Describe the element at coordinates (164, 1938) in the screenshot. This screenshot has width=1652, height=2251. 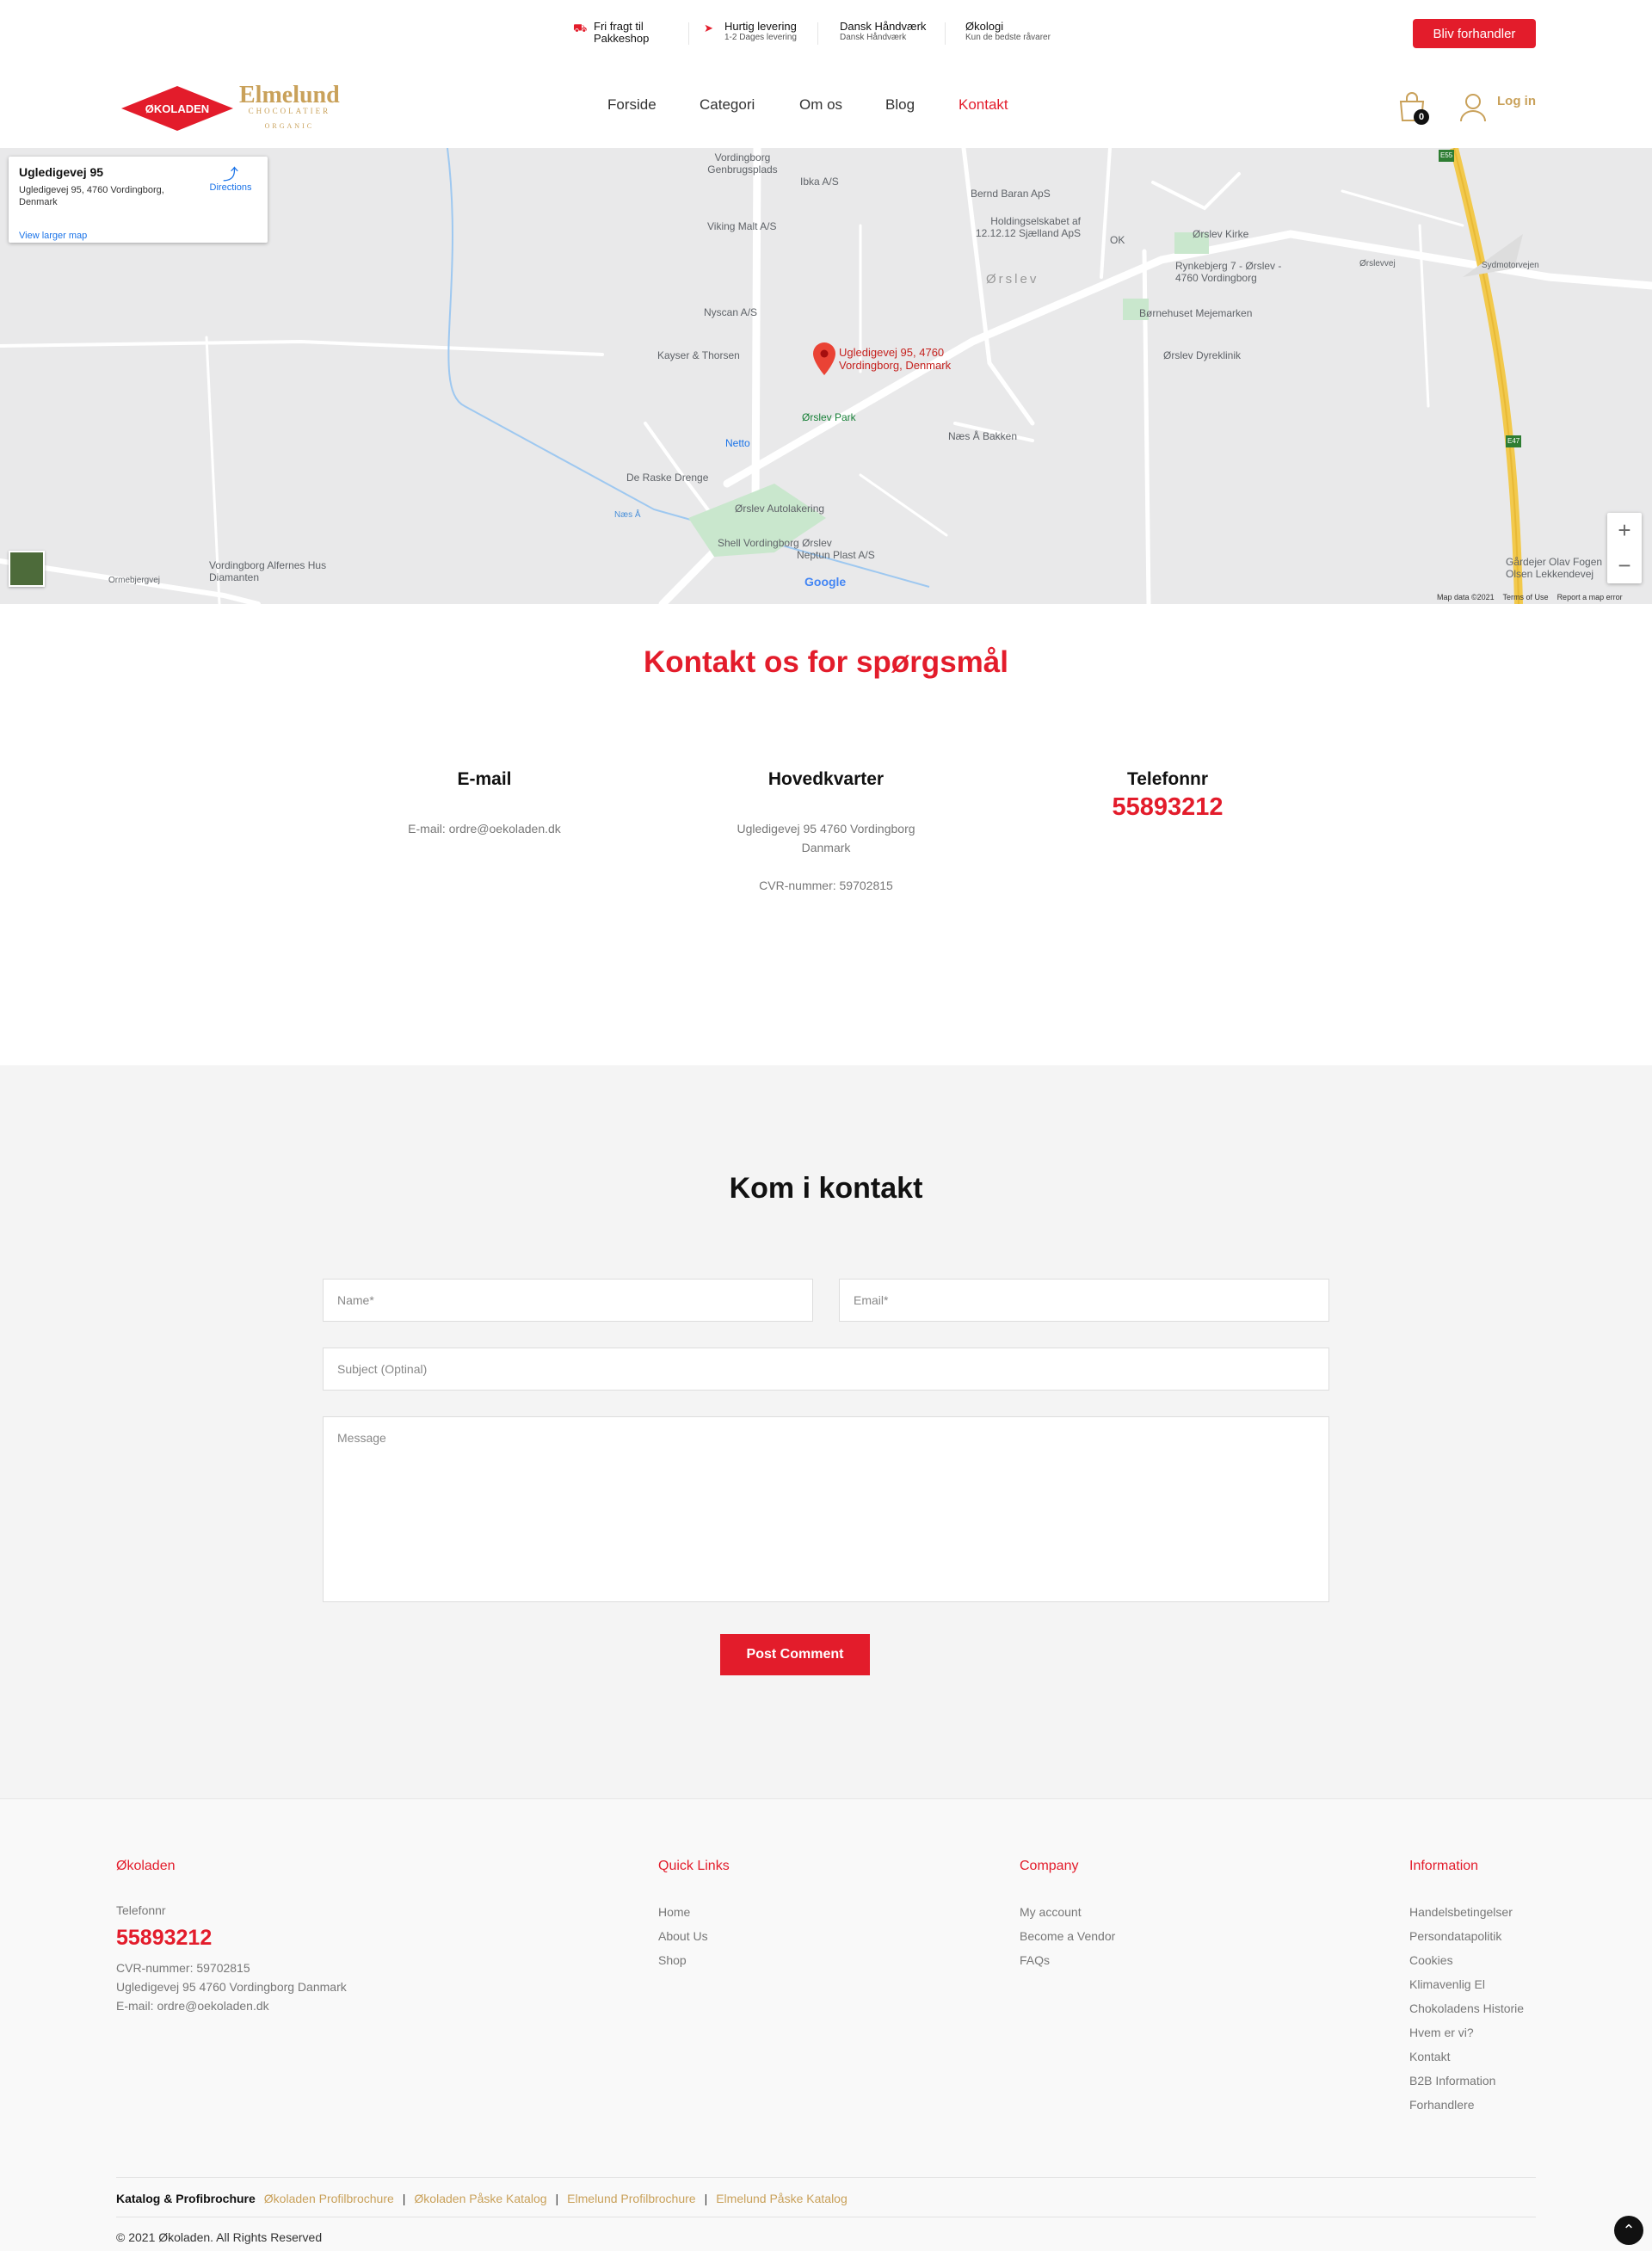
I see `footer-phone-link: 55893212` at that location.